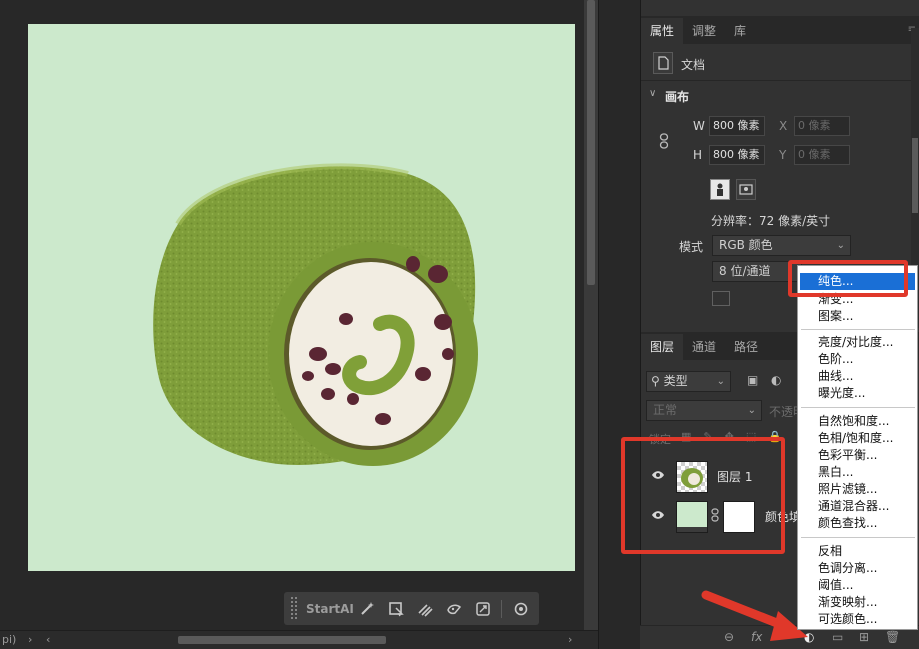  What do you see at coordinates (830, 551) in the screenshot?
I see `menu-item-invert: 反相` at bounding box center [830, 551].